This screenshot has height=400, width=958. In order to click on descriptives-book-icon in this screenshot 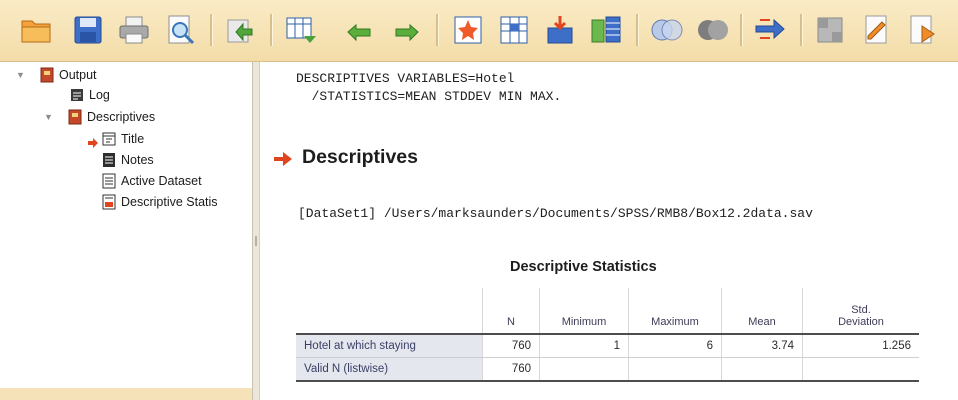, I will do `click(75, 117)`.